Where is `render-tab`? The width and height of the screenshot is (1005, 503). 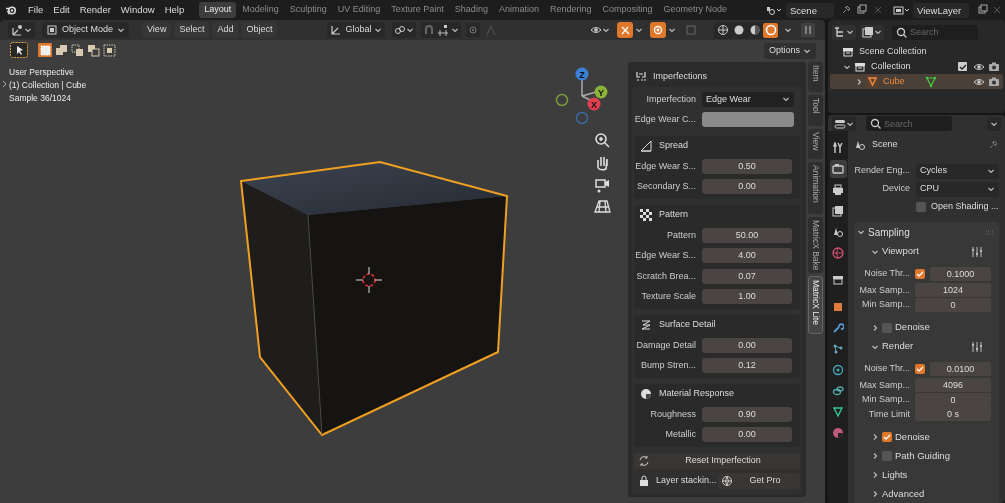
render-tab is located at coordinates (838, 169).